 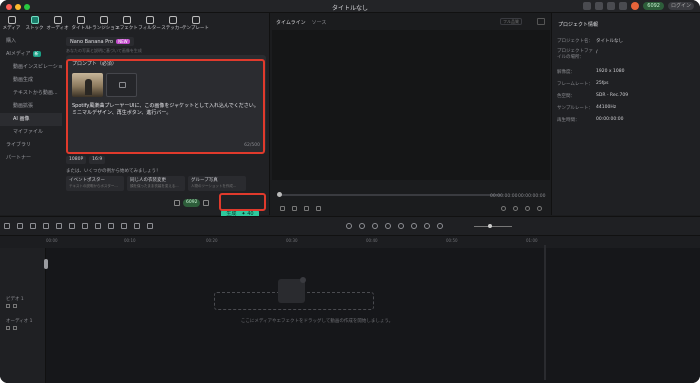 What do you see at coordinates (206, 203) in the screenshot?
I see `refresh-icon` at bounding box center [206, 203].